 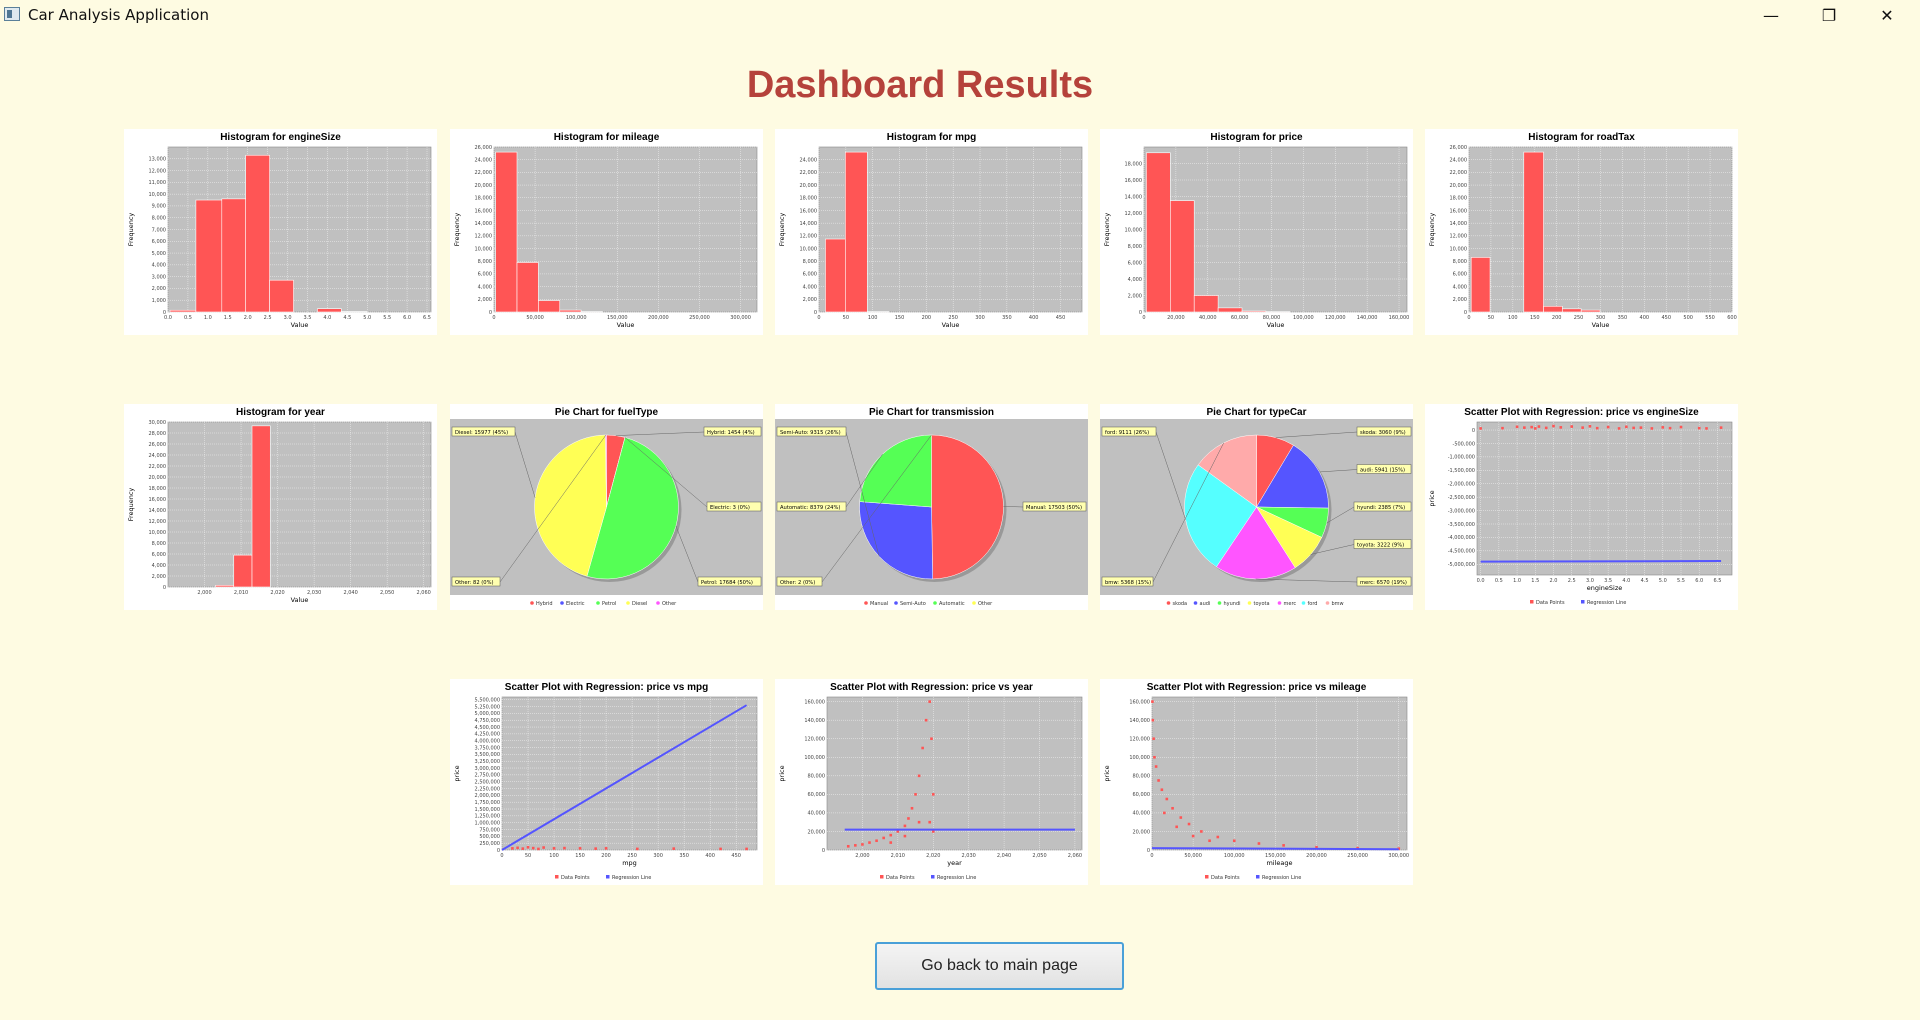 What do you see at coordinates (730, 508) in the screenshot?
I see `callout-label: Electric: 3 (0%)` at bounding box center [730, 508].